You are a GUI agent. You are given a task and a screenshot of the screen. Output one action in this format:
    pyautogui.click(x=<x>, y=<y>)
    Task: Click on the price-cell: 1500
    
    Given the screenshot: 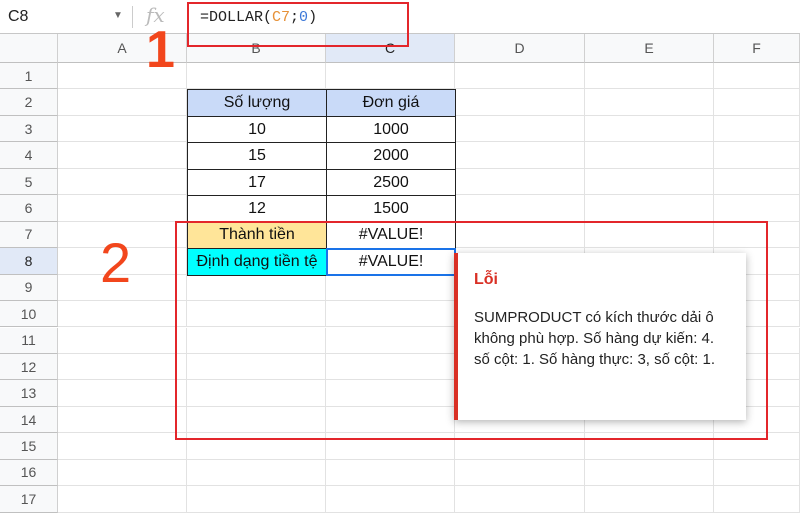 What is the action you would take?
    pyautogui.click(x=391, y=209)
    